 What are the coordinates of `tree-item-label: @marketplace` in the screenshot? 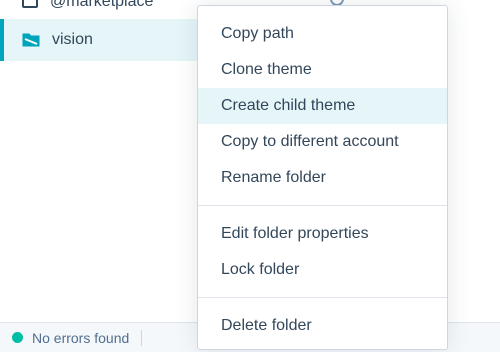 It's located at (102, 5).